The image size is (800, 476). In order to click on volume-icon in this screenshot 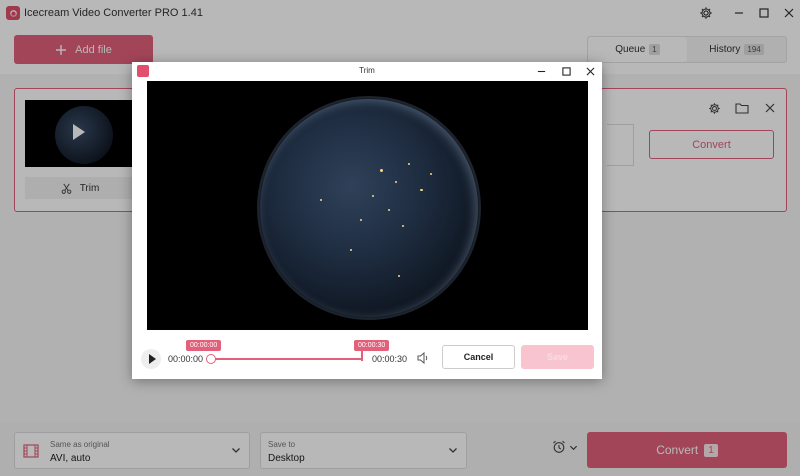, I will do `click(423, 358)`.